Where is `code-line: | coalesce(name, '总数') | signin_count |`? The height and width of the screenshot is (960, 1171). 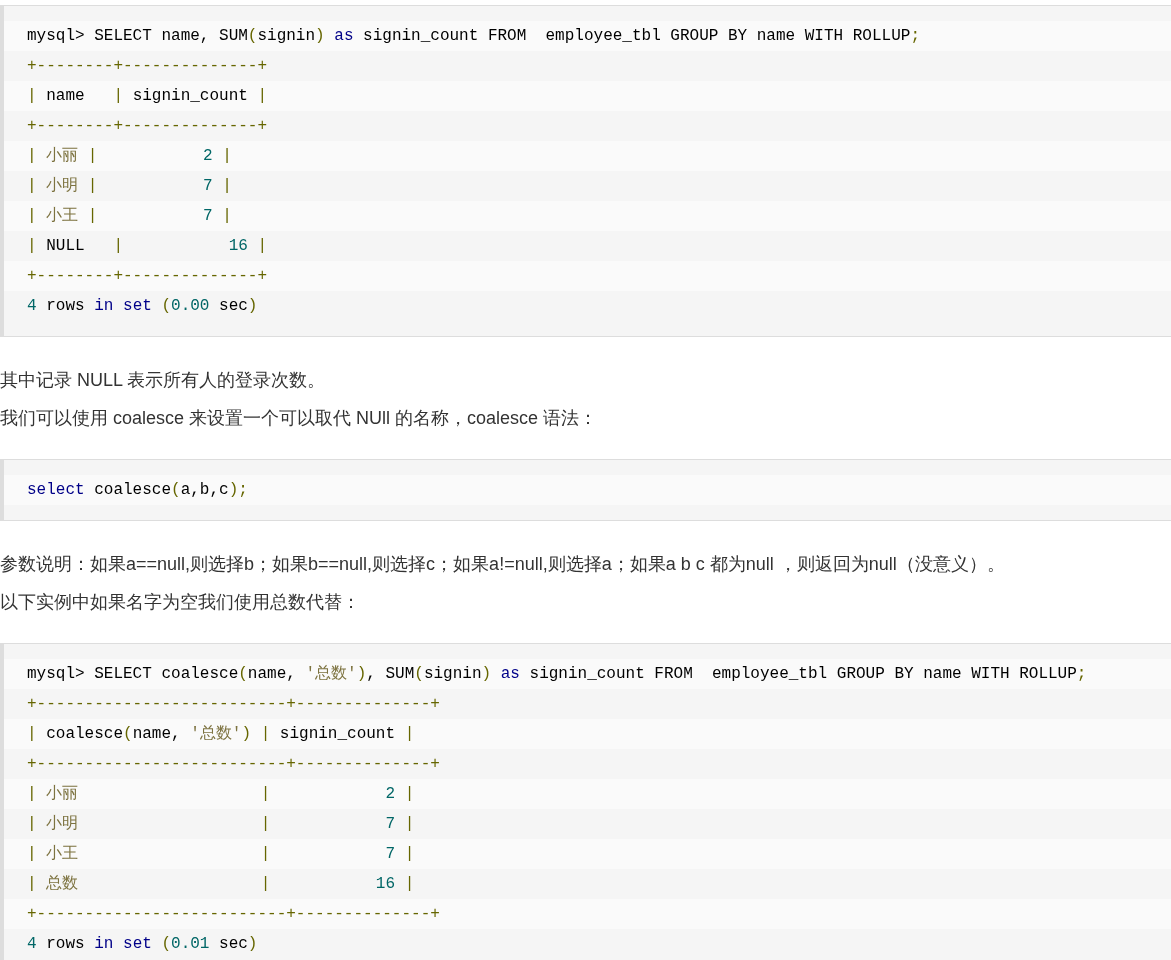
code-line: | coalesce(name, '总数') | signin_count | is located at coordinates (221, 734).